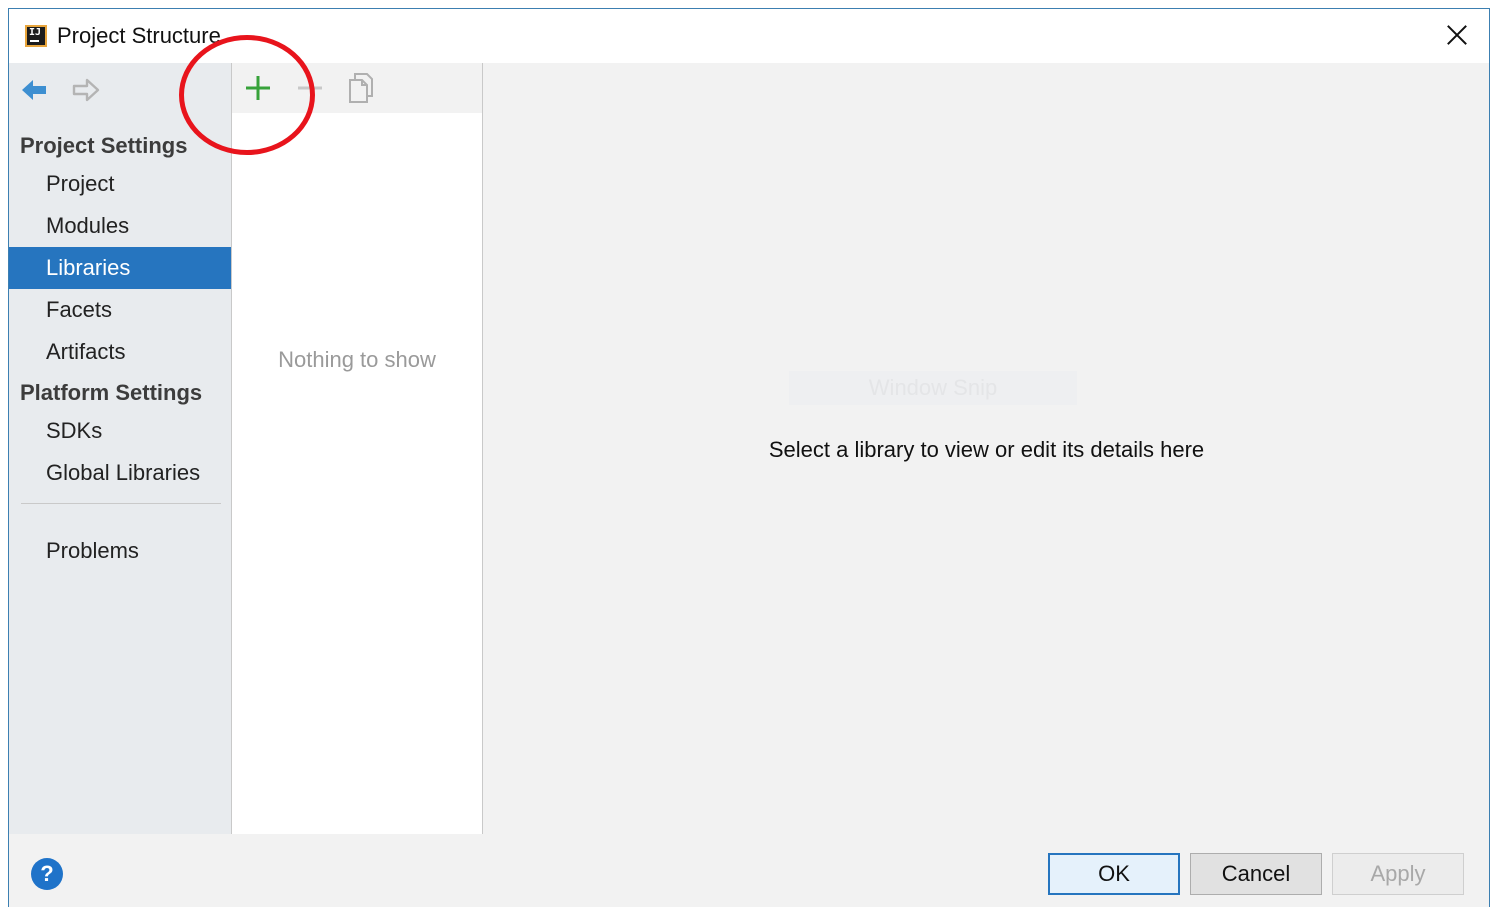 Image resolution: width=1492 pixels, height=907 pixels. I want to click on intellij-app-icon: IJ, so click(36, 36).